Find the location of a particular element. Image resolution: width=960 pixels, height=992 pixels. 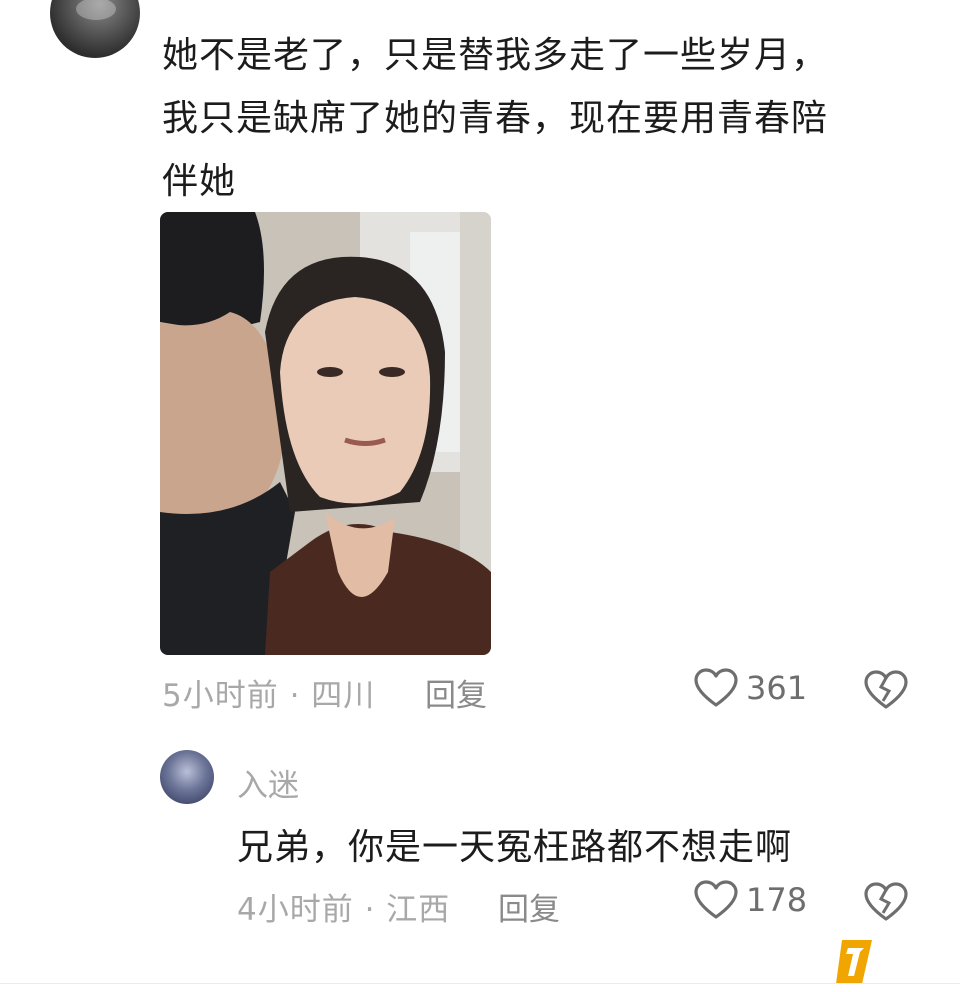

reply-like-button: 178 is located at coordinates (750, 900).